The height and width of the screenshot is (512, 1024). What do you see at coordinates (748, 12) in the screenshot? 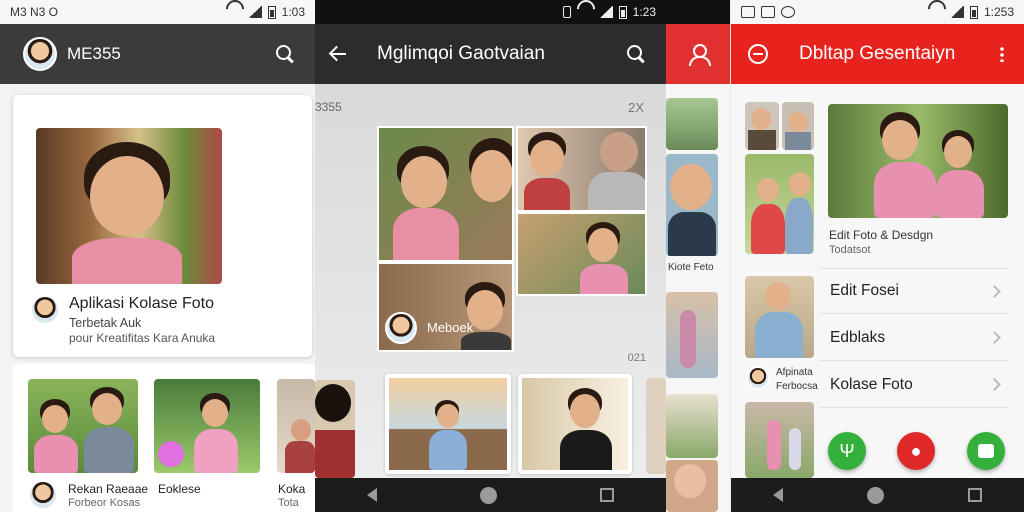
I see `notification-icon` at bounding box center [748, 12].